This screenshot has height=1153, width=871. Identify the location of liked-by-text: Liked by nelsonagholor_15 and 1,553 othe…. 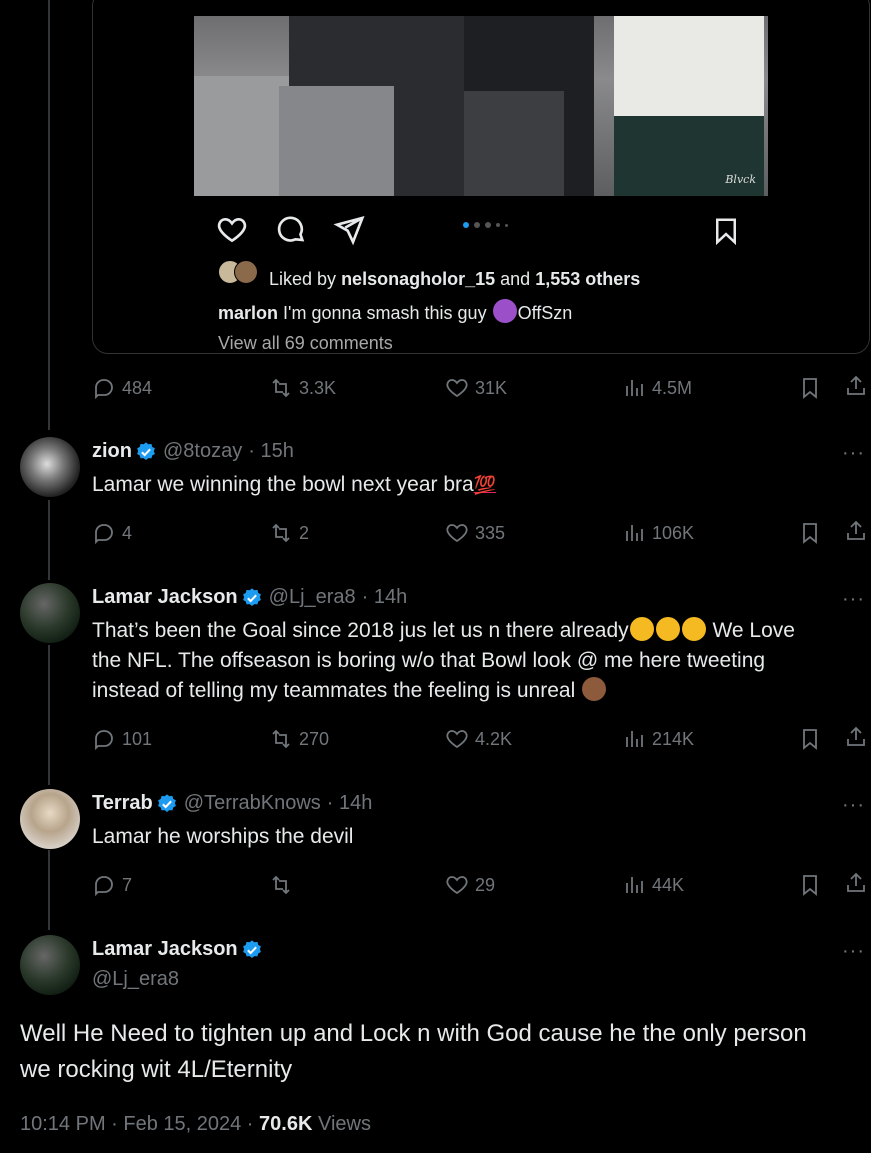
(455, 279).